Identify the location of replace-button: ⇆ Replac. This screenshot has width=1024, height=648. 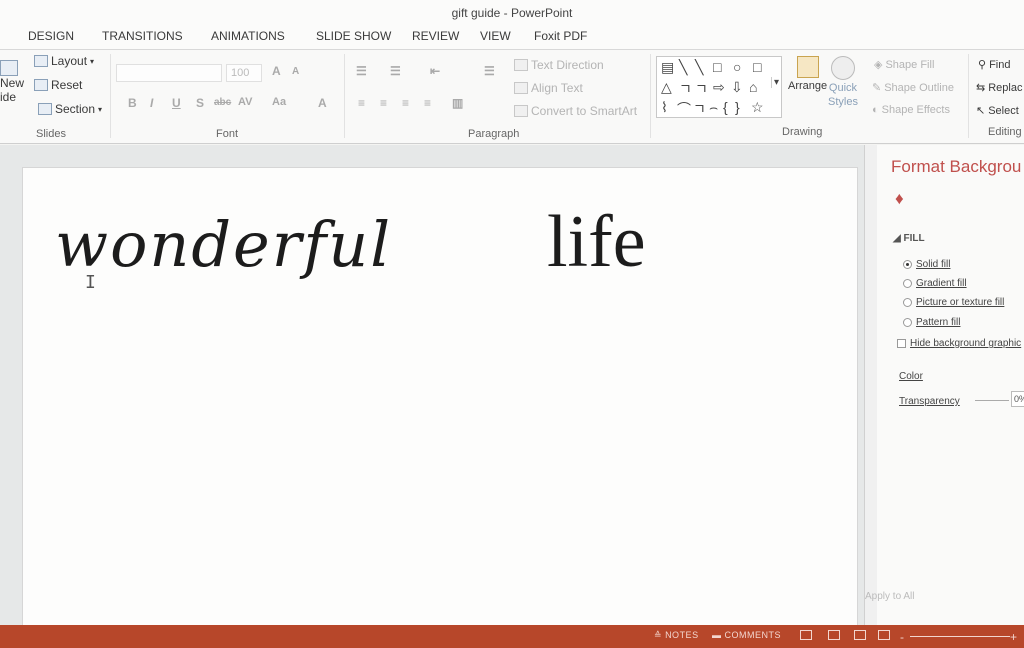
(999, 88).